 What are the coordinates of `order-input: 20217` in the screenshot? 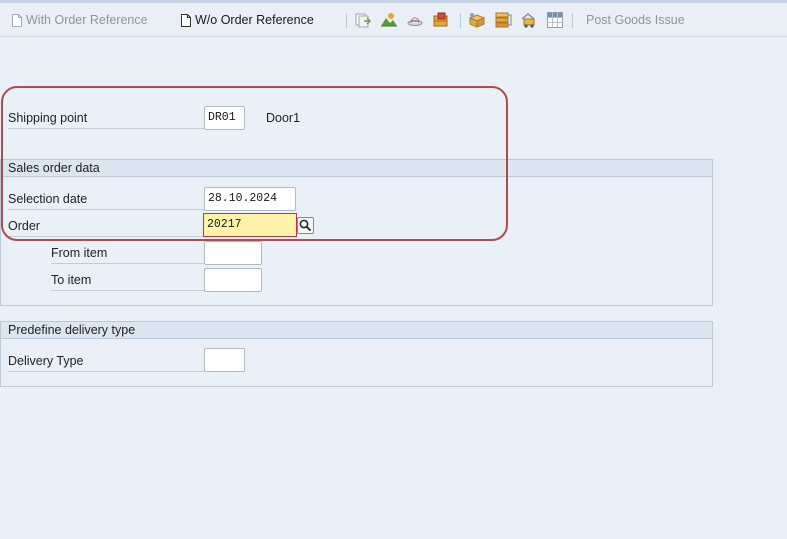 It's located at (250, 225).